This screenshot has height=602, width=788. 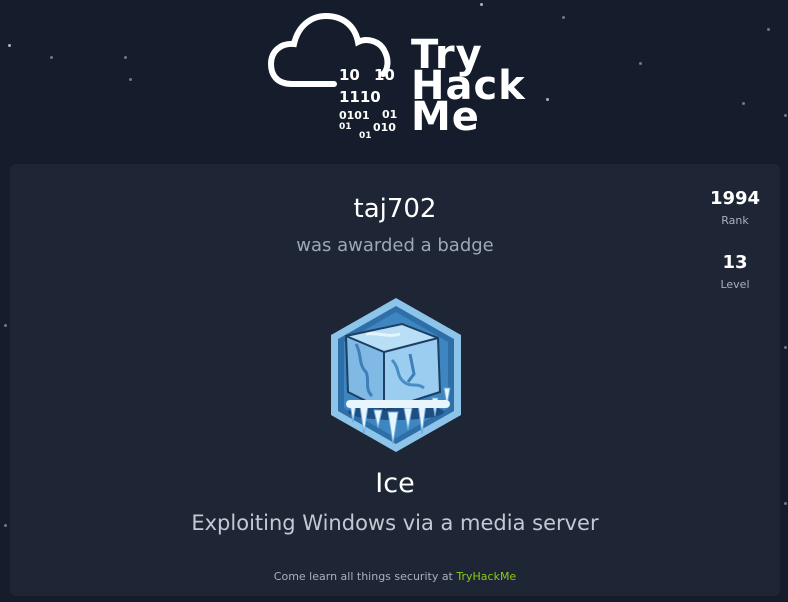 I want to click on ice-cube-badge-icon, so click(x=396, y=376).